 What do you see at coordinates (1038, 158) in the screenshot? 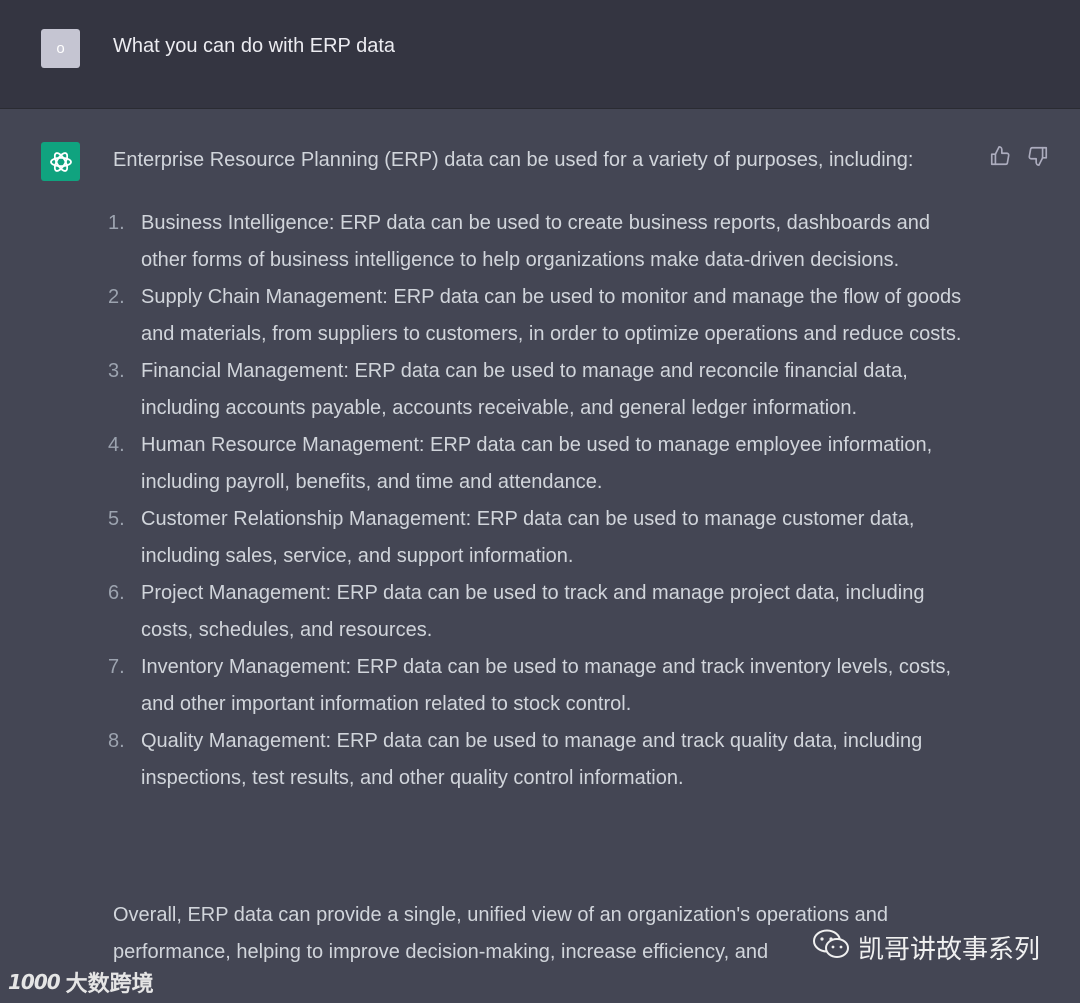
I see `thumbs-down-icon` at bounding box center [1038, 158].